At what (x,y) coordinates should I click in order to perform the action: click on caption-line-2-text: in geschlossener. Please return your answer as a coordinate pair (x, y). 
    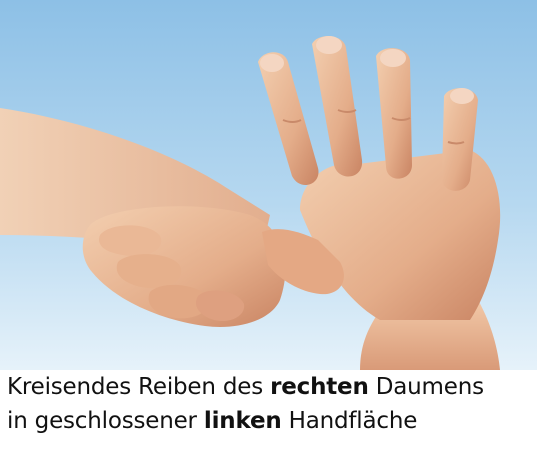
    Looking at the image, I should click on (105, 421).